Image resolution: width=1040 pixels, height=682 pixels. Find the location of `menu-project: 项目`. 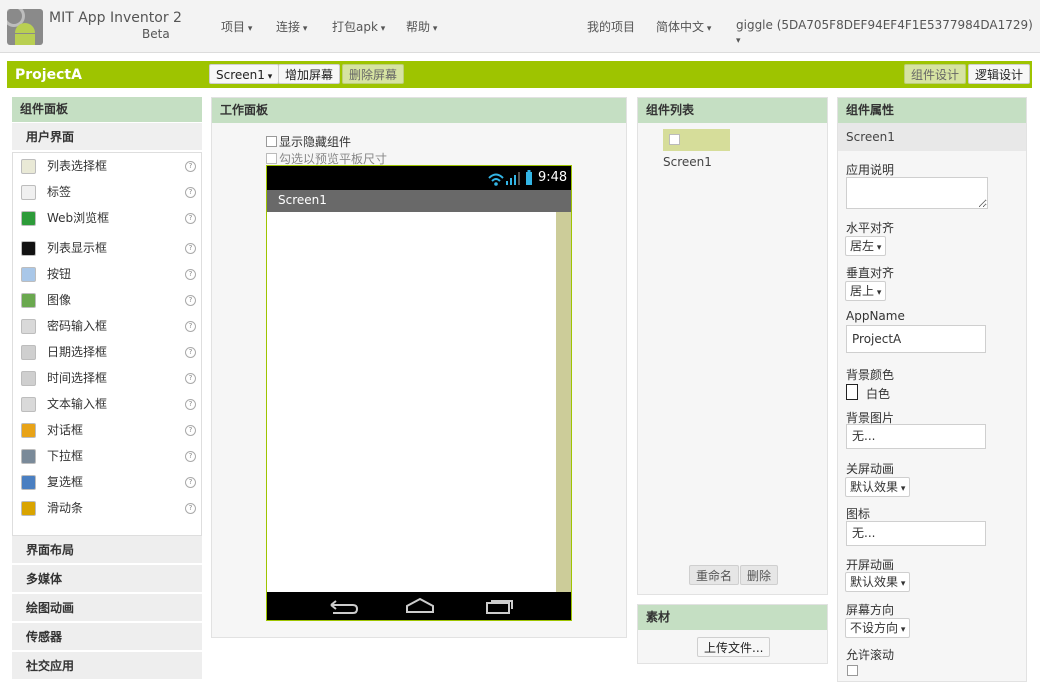

menu-project: 项目 is located at coordinates (236, 26).